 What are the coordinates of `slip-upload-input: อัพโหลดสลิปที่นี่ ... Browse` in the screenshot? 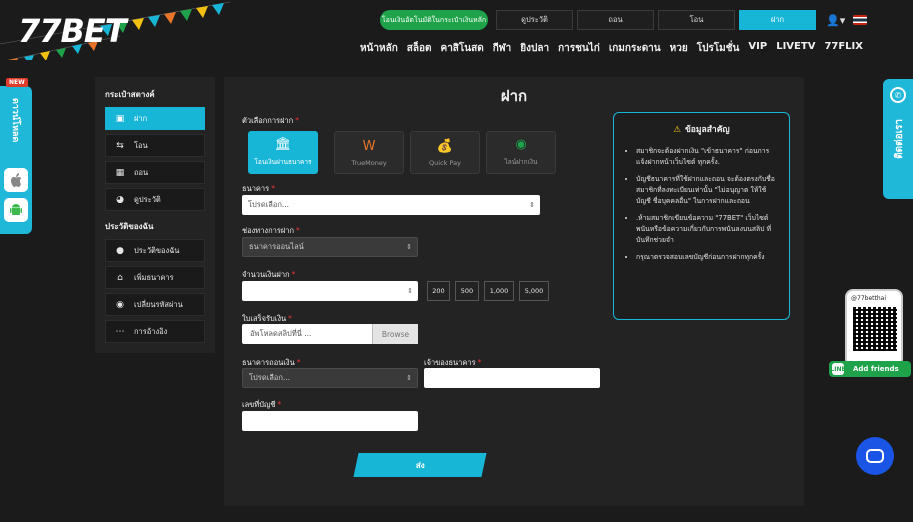 It's located at (330, 334).